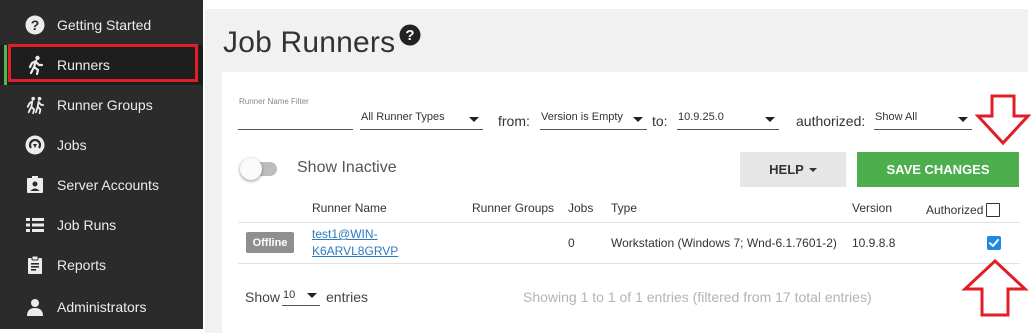 The width and height of the screenshot is (1034, 333). Describe the element at coordinates (629, 222) in the screenshot. I see `header-divider` at that location.